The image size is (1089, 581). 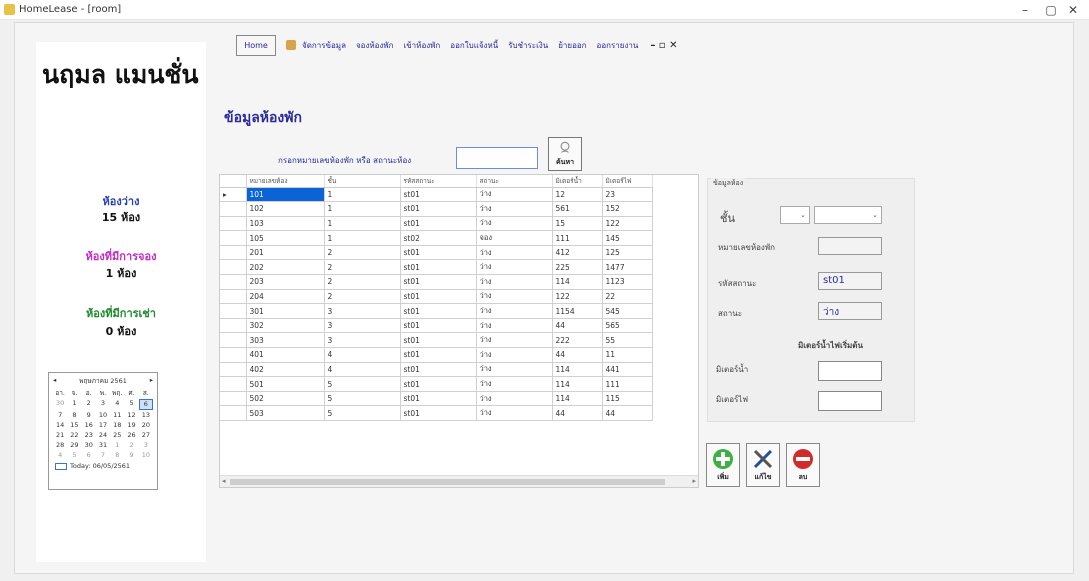 What do you see at coordinates (436, 370) in the screenshot?
I see `table-row: 402 4 st01 ว่าง 114 441` at bounding box center [436, 370].